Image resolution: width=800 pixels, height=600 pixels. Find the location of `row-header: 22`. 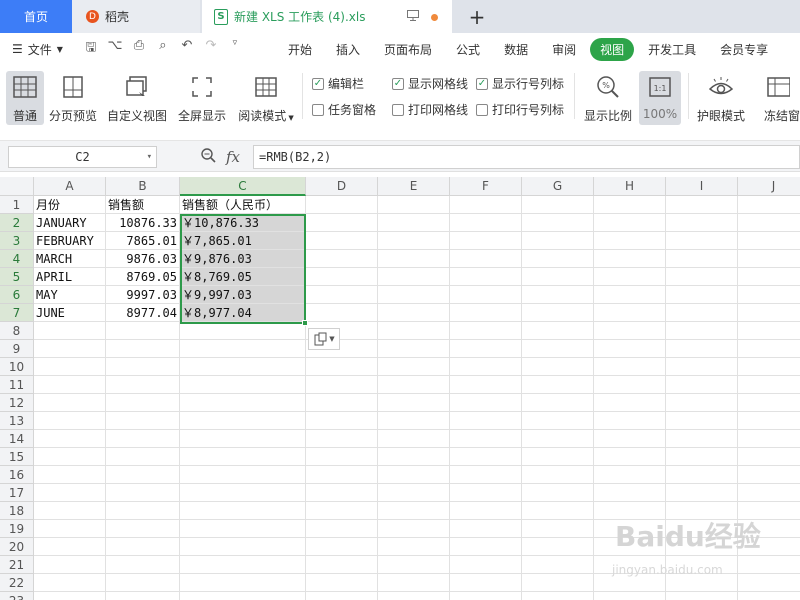

row-header: 22 is located at coordinates (17, 583).